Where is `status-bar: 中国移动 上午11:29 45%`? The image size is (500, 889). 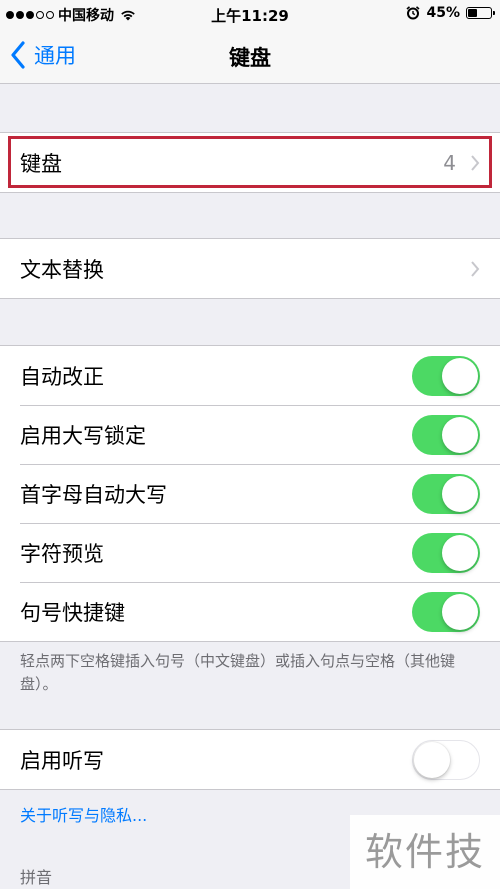
status-bar: 中国移动 上午11:29 45% is located at coordinates (250, 14).